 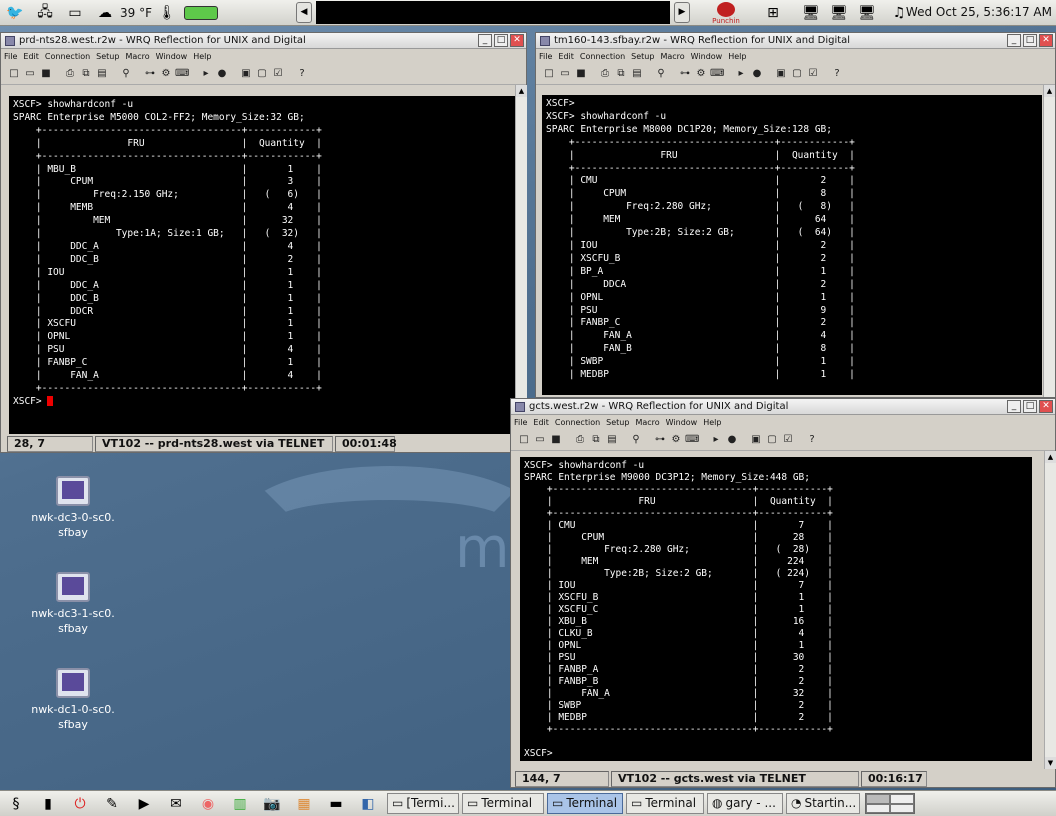 What do you see at coordinates (240, 804) in the screenshot?
I see `system-monitor-icon: ▥` at bounding box center [240, 804].